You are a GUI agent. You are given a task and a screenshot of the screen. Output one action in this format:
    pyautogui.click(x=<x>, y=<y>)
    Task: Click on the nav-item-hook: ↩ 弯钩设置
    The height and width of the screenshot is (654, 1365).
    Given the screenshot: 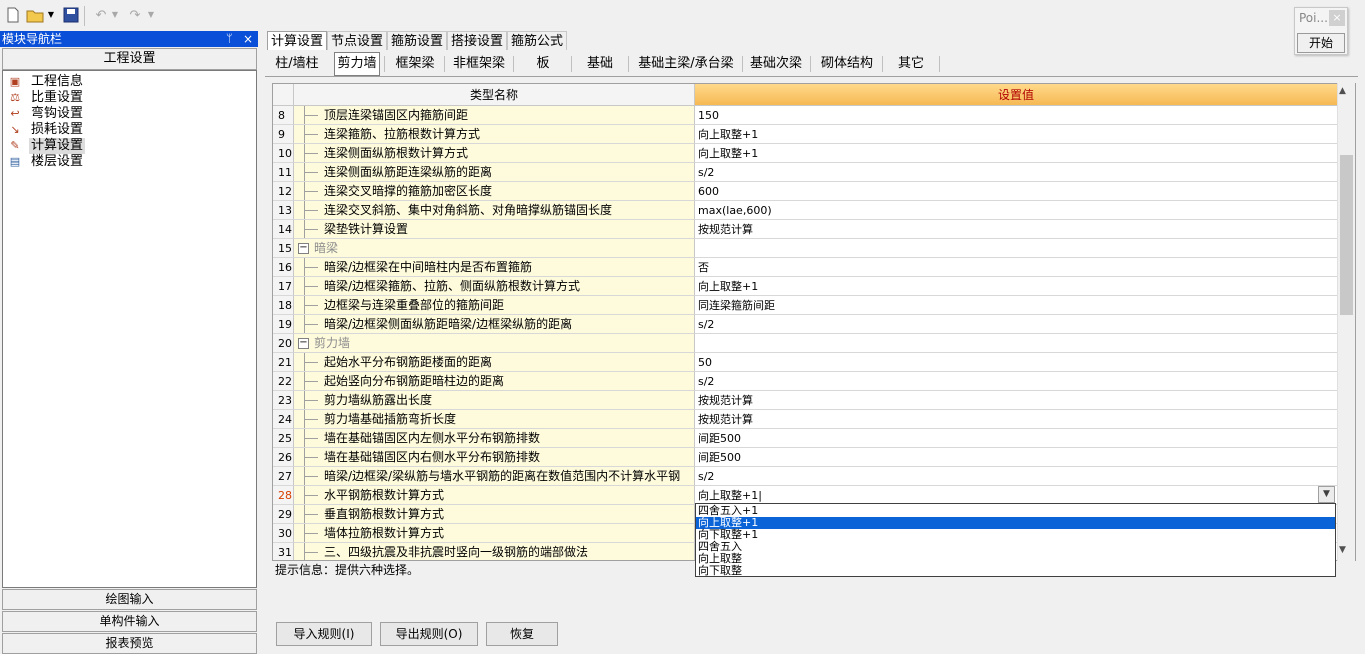 What is the action you would take?
    pyautogui.click(x=46, y=114)
    